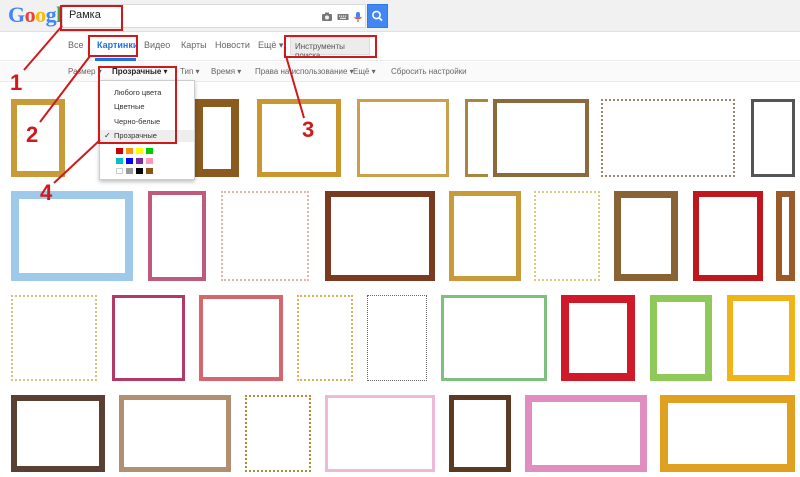  What do you see at coordinates (226, 71) in the screenshot?
I see `filter-time: Время ▾` at bounding box center [226, 71].